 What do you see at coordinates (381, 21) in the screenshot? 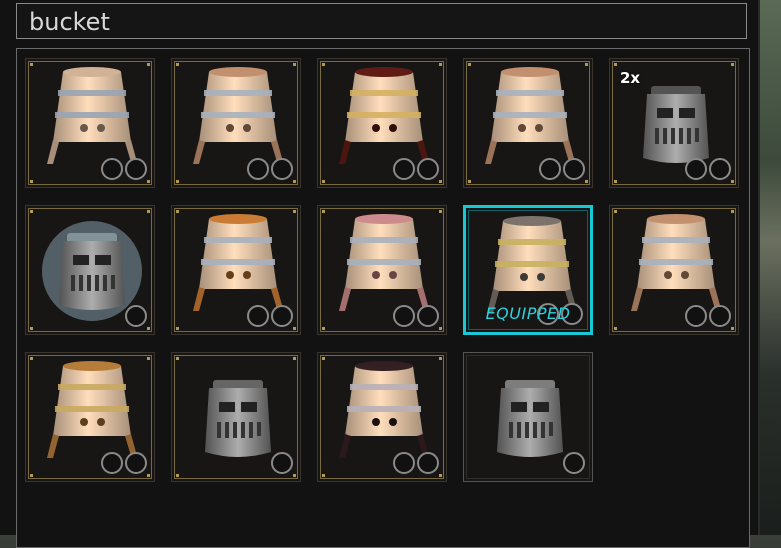
I see `search-input: bucket` at bounding box center [381, 21].